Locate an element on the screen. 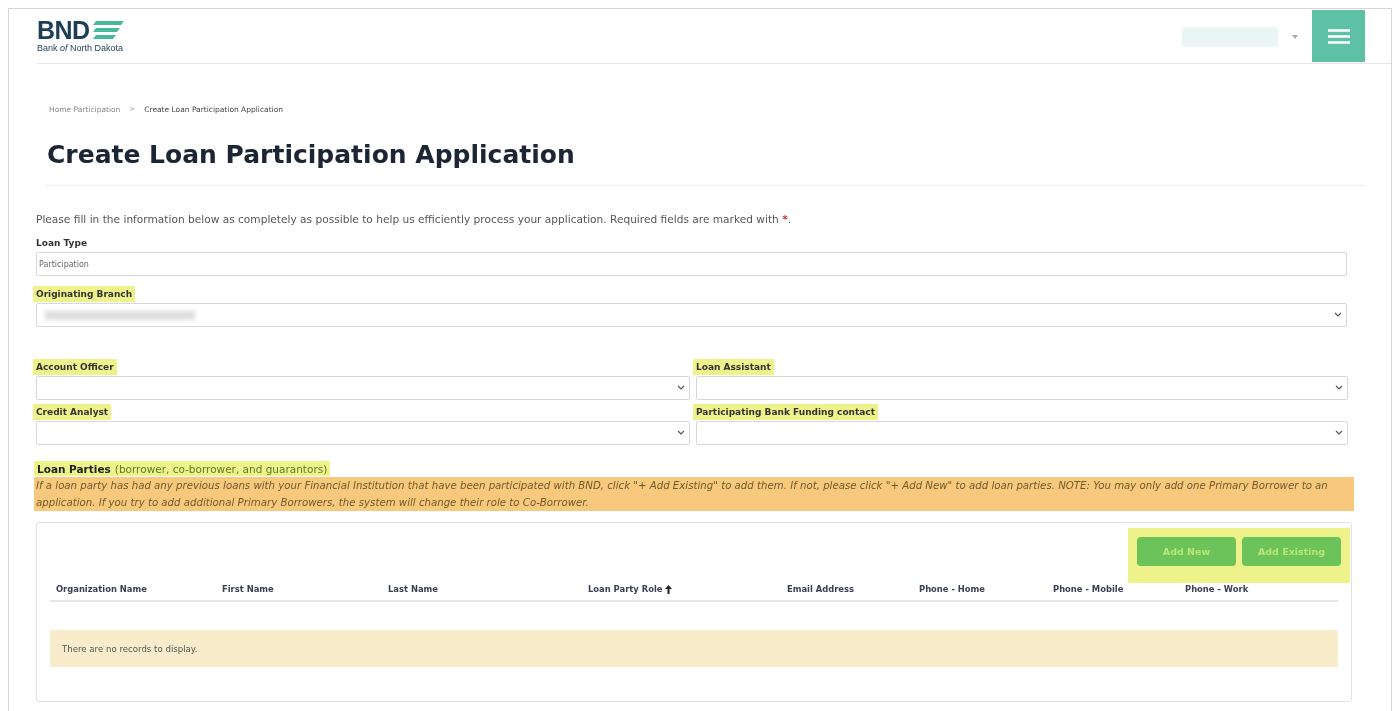 The width and height of the screenshot is (1400, 711). caret-icon is located at coordinates (1295, 37).